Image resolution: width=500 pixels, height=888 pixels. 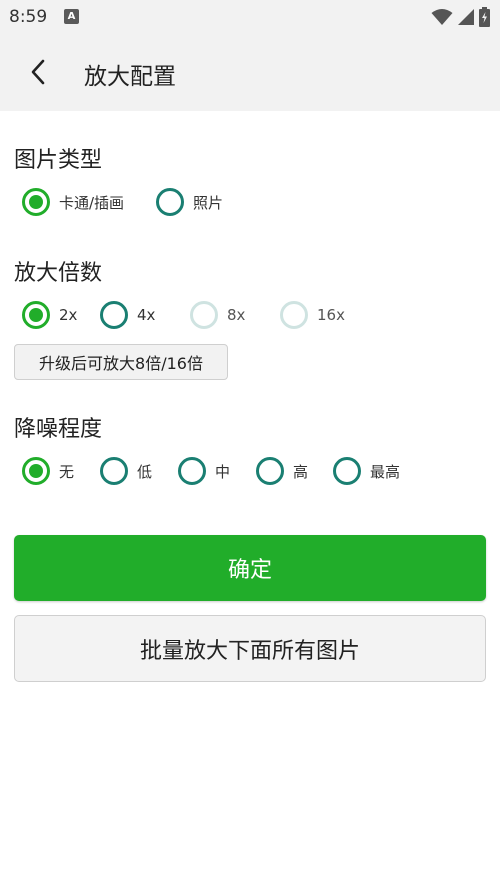 What do you see at coordinates (466, 17) in the screenshot?
I see `signal-icon` at bounding box center [466, 17].